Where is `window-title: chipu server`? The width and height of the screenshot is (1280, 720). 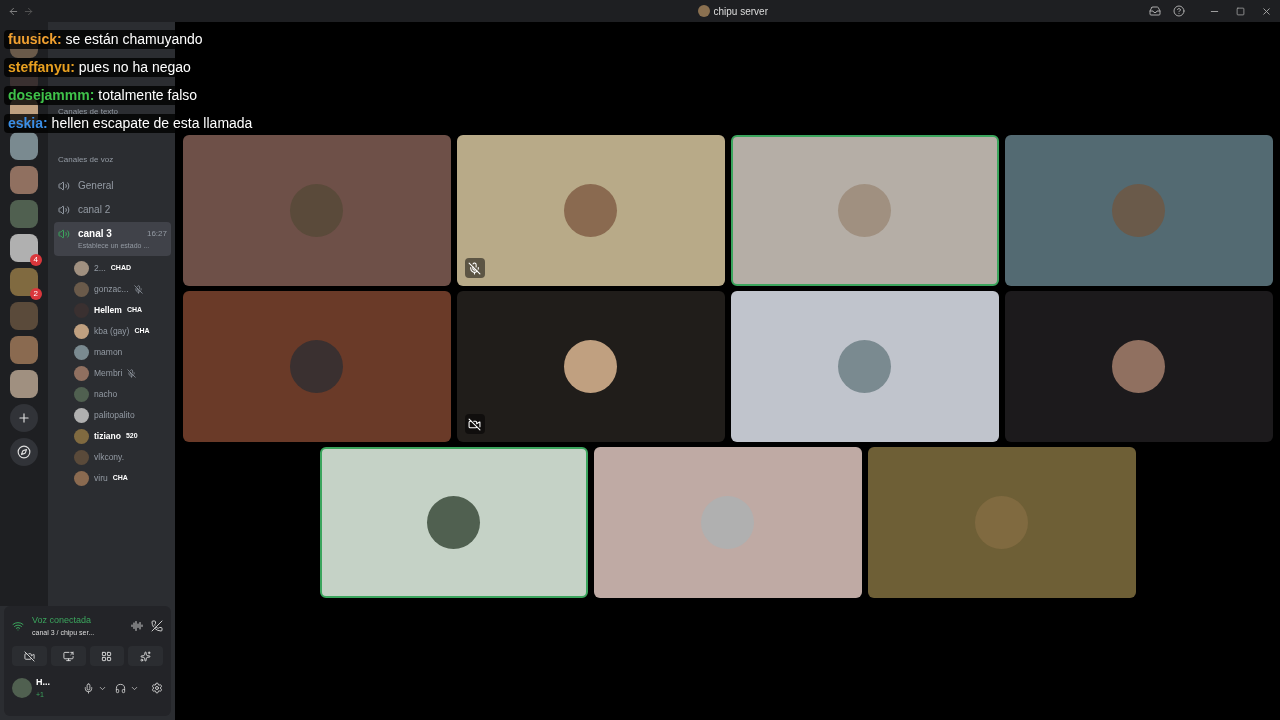
window-title: chipu server is located at coordinates (740, 11).